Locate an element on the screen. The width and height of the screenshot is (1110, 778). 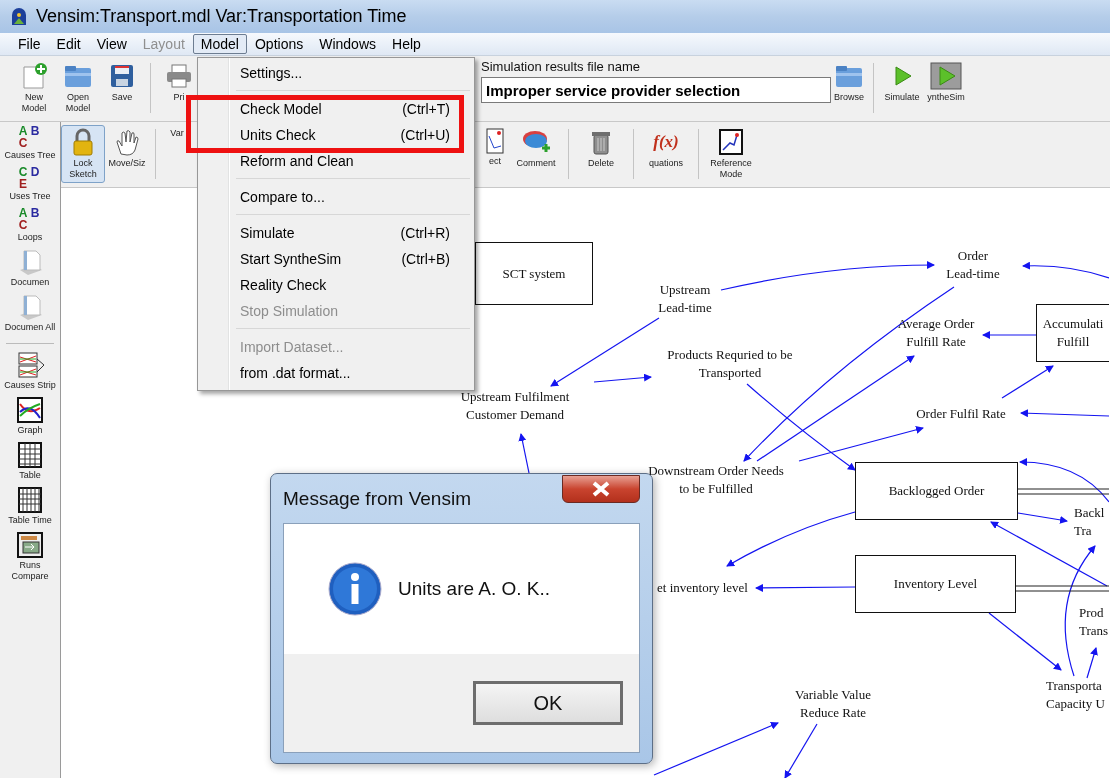
tool-button: yntheSim is located at coordinates (946, 88).